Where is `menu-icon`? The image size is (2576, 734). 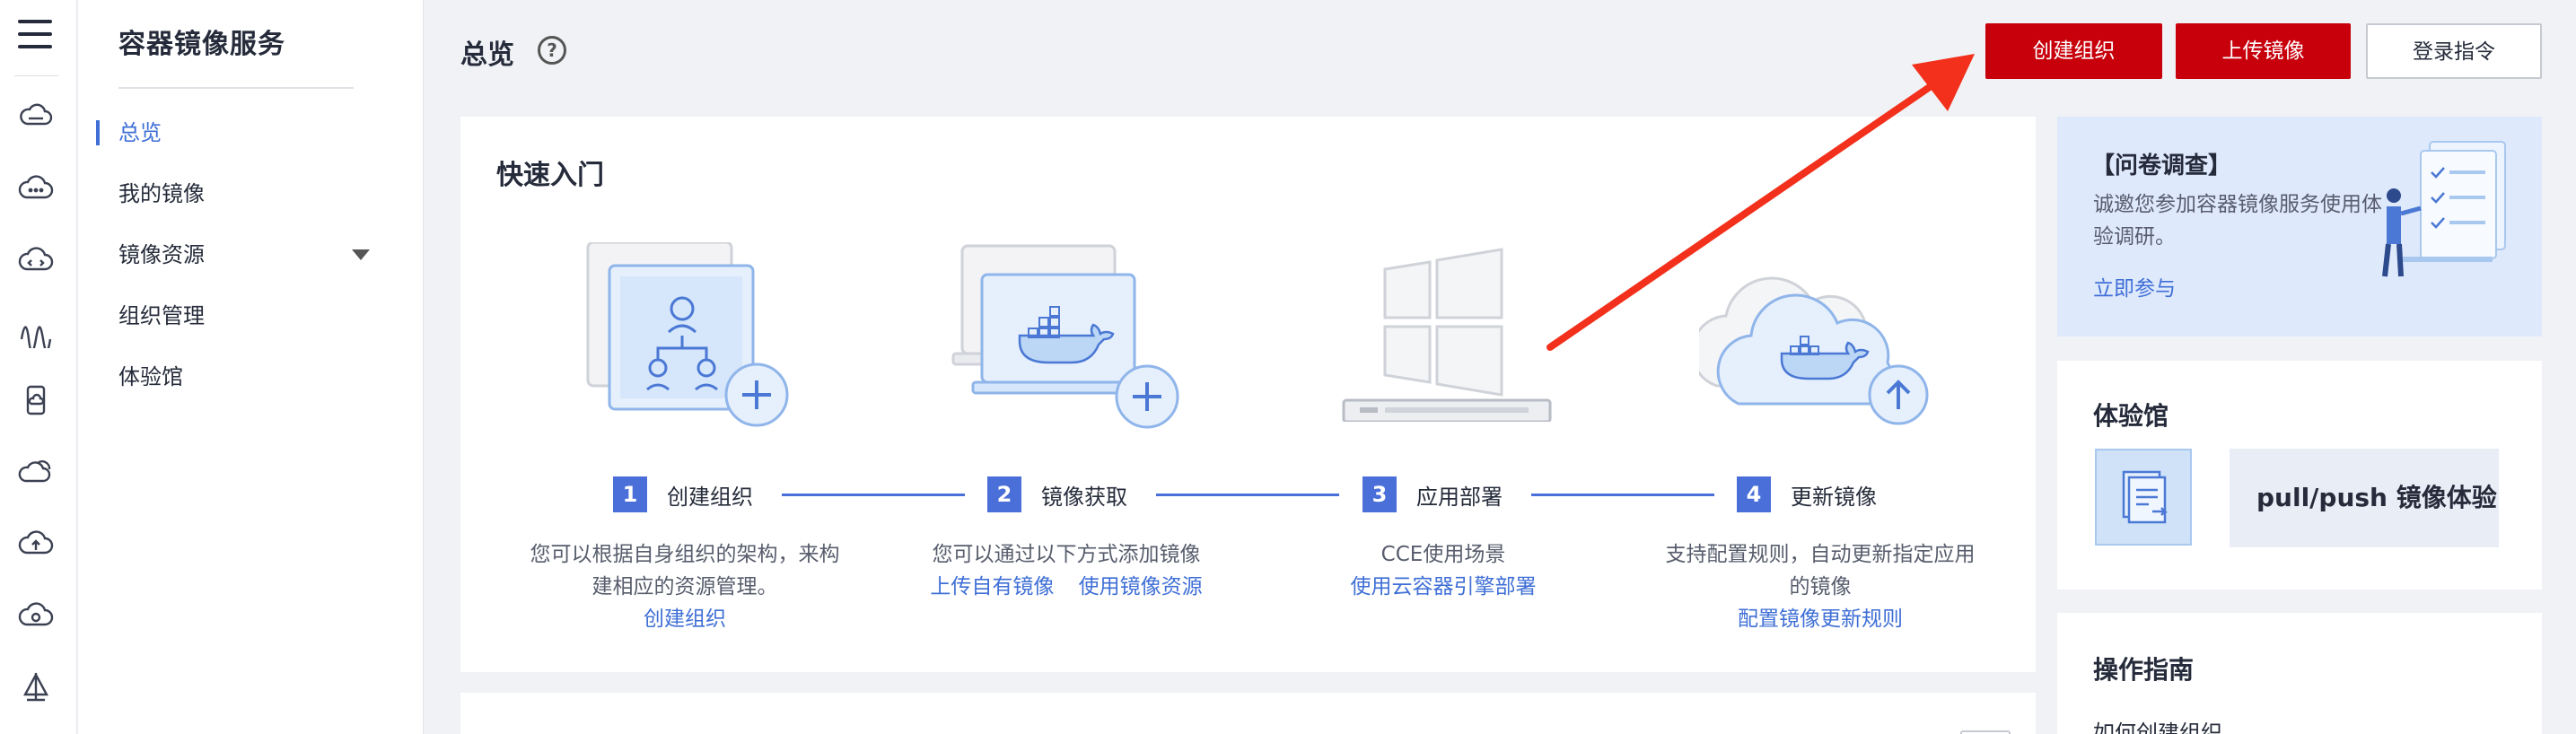 menu-icon is located at coordinates (36, 34).